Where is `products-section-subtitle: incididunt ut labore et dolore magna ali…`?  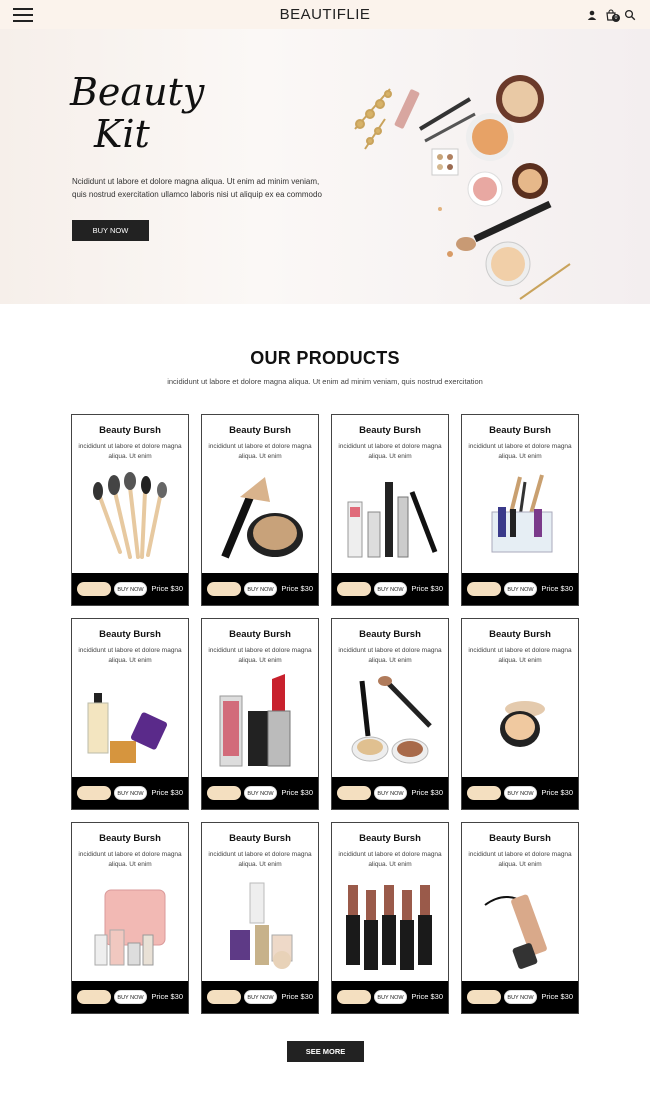
products-section-subtitle: incididunt ut labore et dolore magna ali… is located at coordinates (325, 381).